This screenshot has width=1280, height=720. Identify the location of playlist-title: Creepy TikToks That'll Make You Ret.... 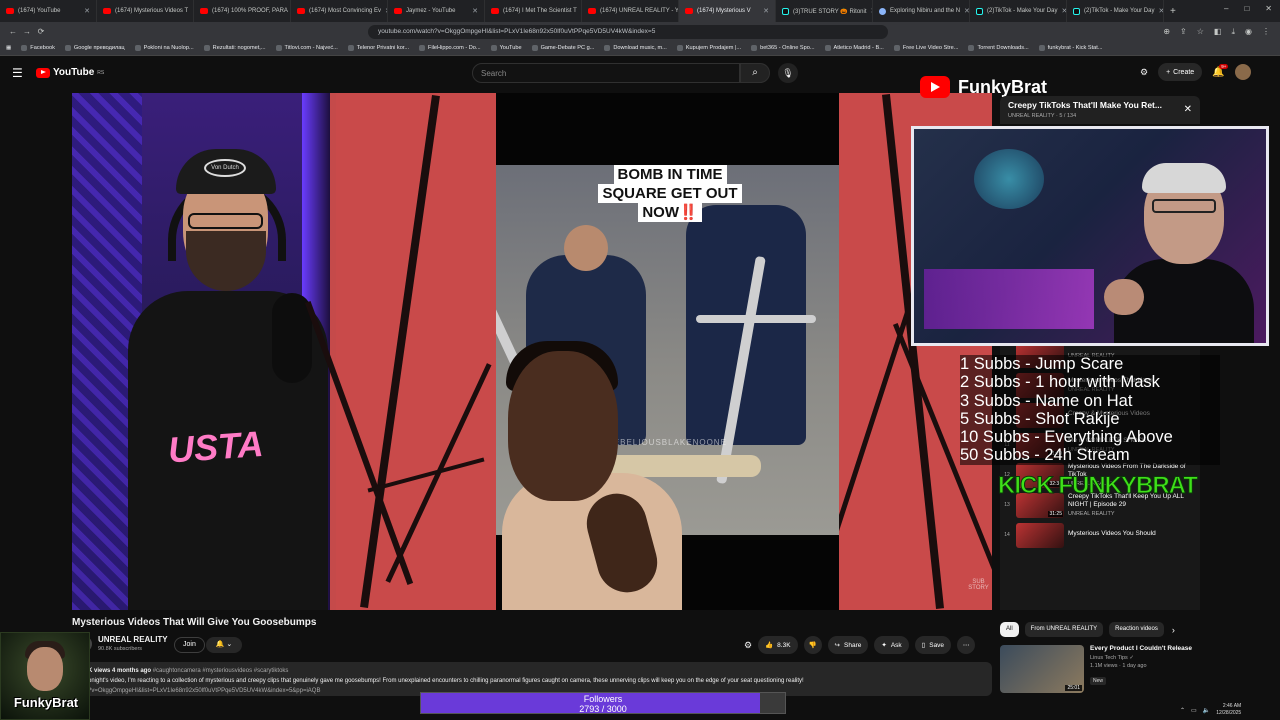
(1100, 105).